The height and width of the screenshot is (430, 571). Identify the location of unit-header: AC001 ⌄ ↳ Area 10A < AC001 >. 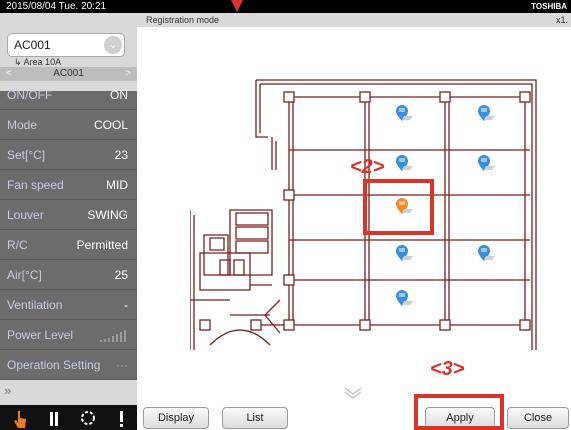
(68, 52).